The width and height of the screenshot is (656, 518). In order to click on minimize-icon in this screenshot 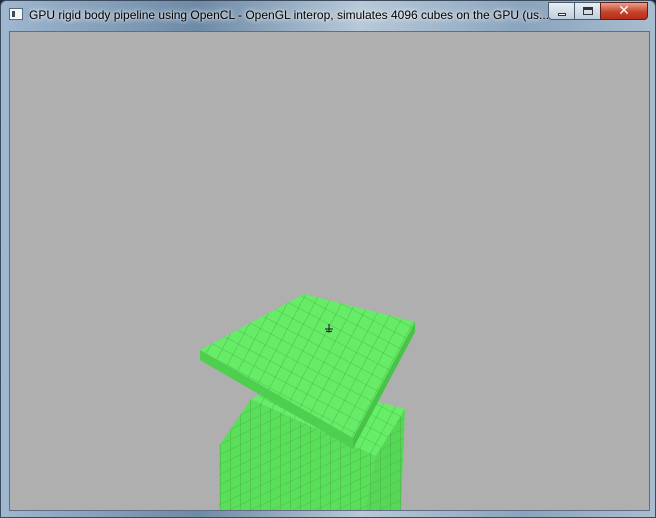, I will do `click(561, 14)`.